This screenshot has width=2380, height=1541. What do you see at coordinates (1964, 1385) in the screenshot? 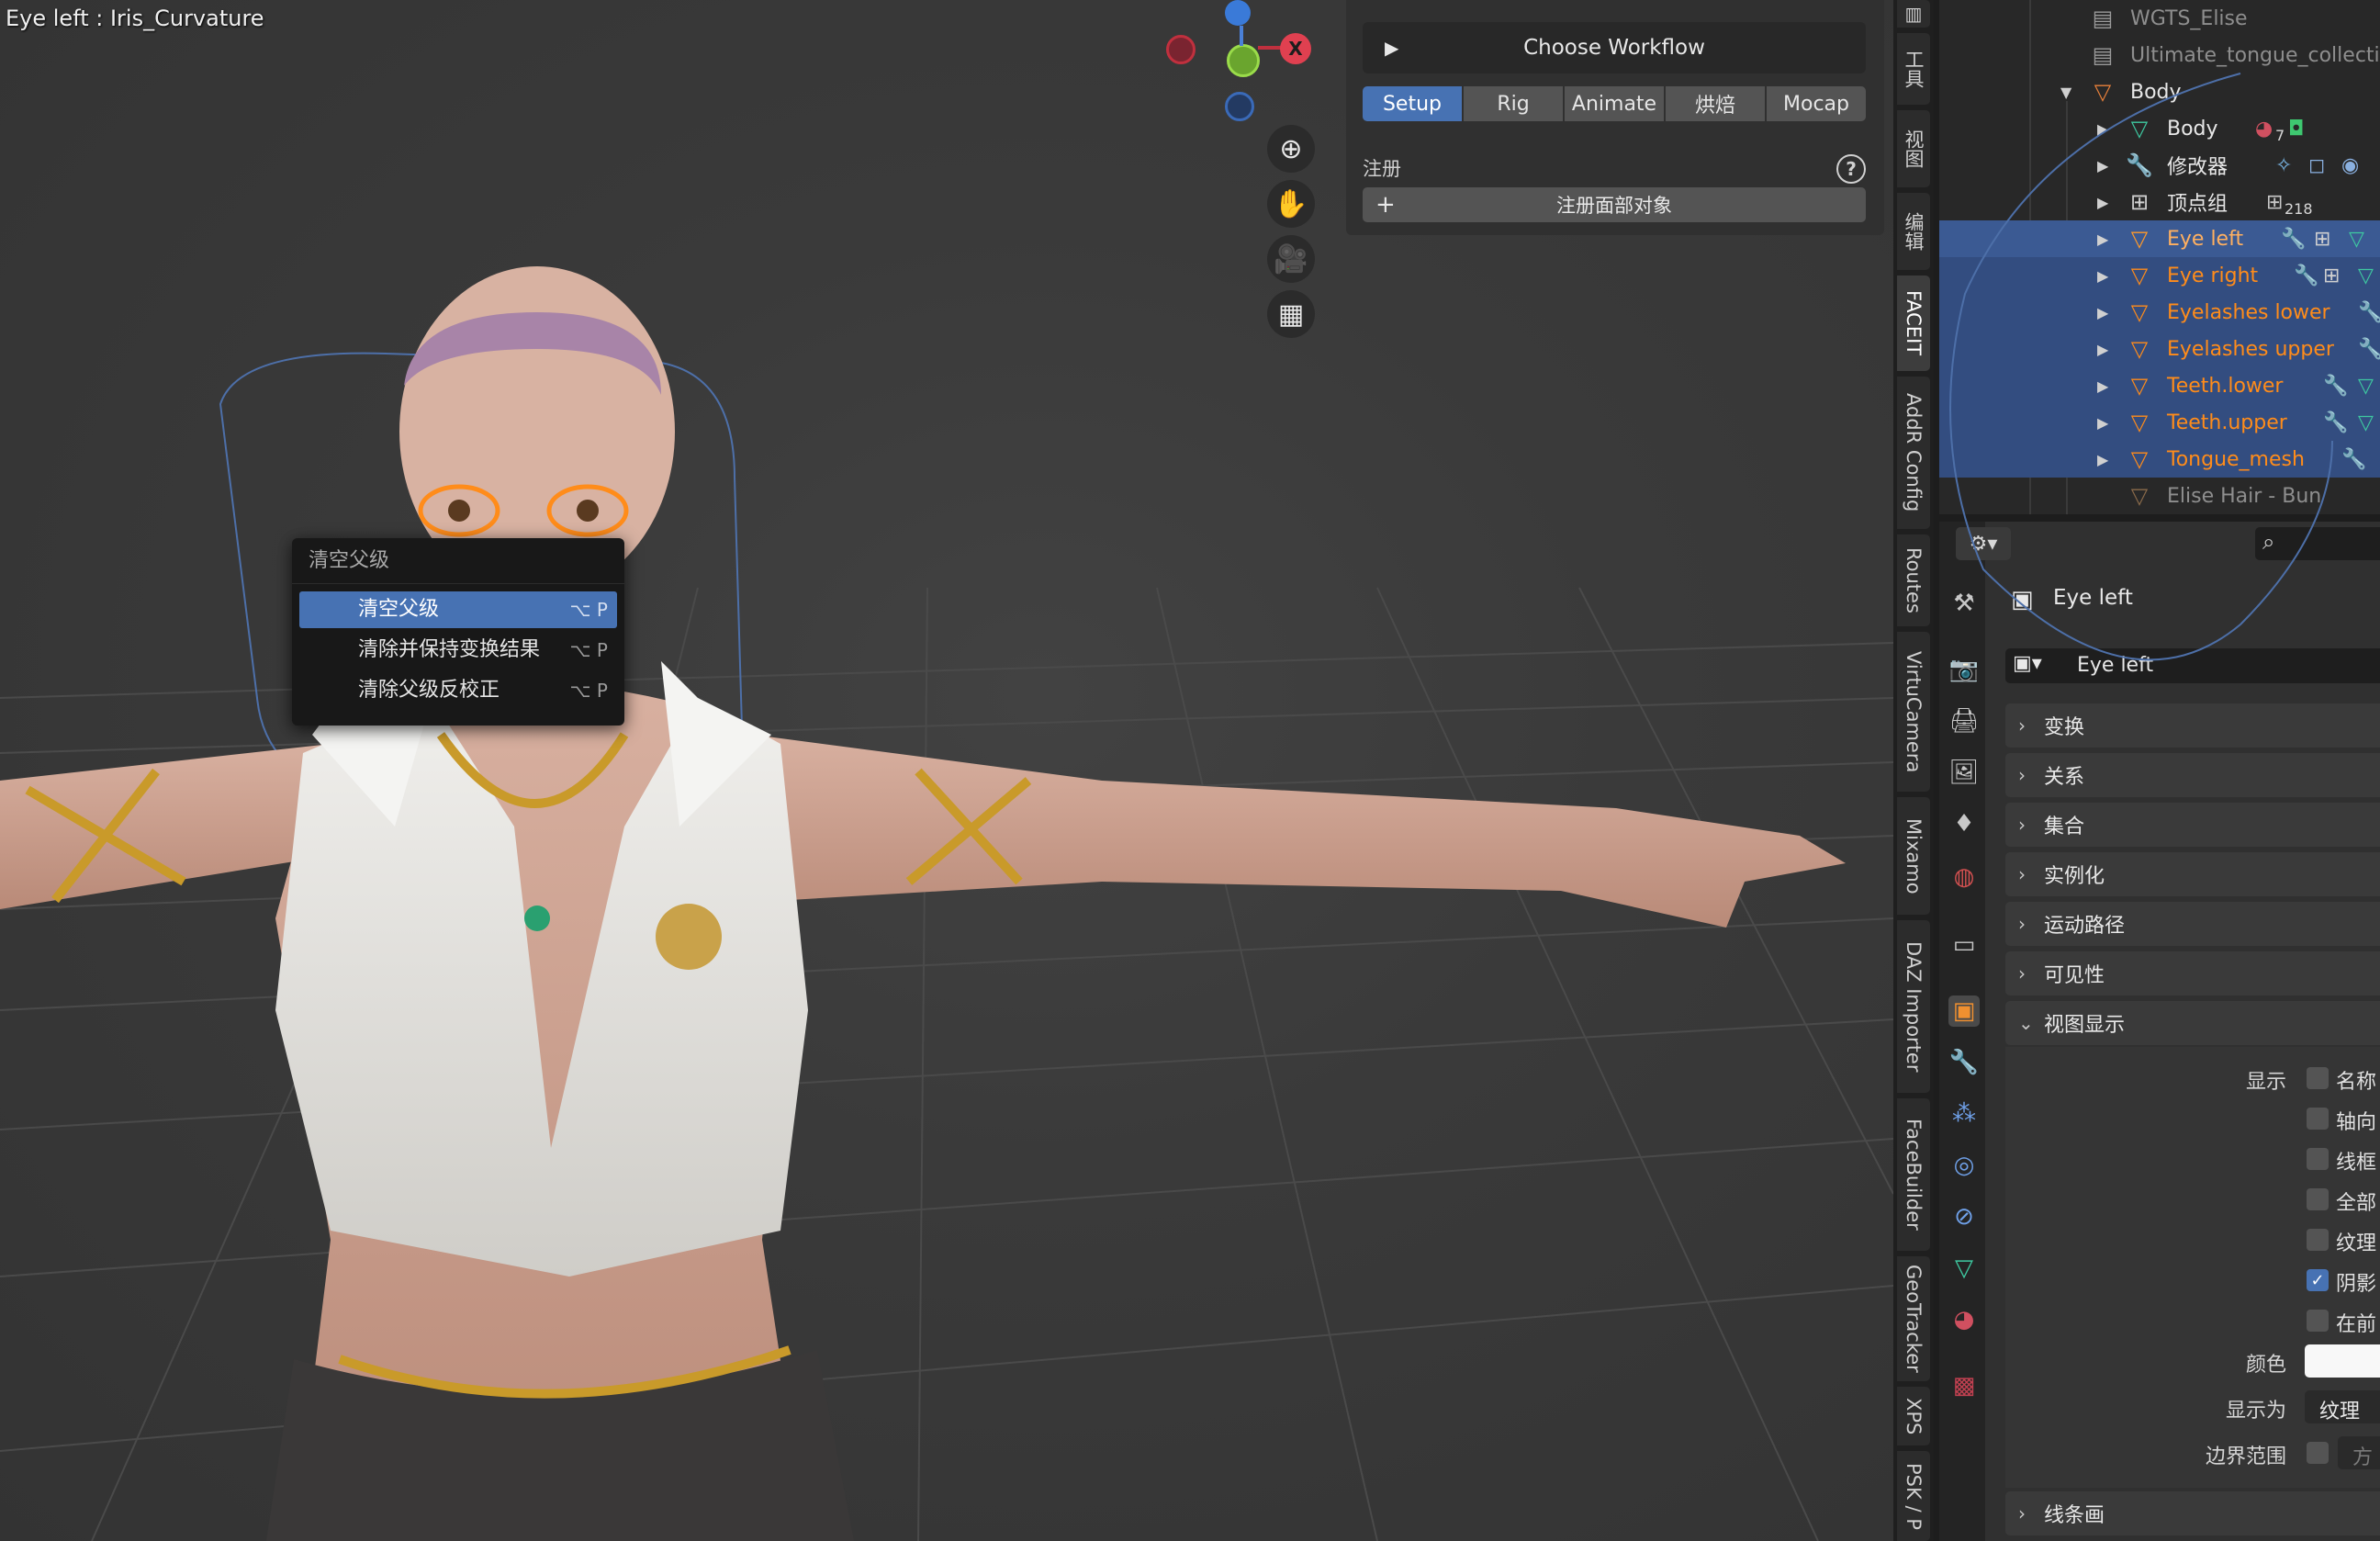
I see `texture-icon: ▩` at bounding box center [1964, 1385].